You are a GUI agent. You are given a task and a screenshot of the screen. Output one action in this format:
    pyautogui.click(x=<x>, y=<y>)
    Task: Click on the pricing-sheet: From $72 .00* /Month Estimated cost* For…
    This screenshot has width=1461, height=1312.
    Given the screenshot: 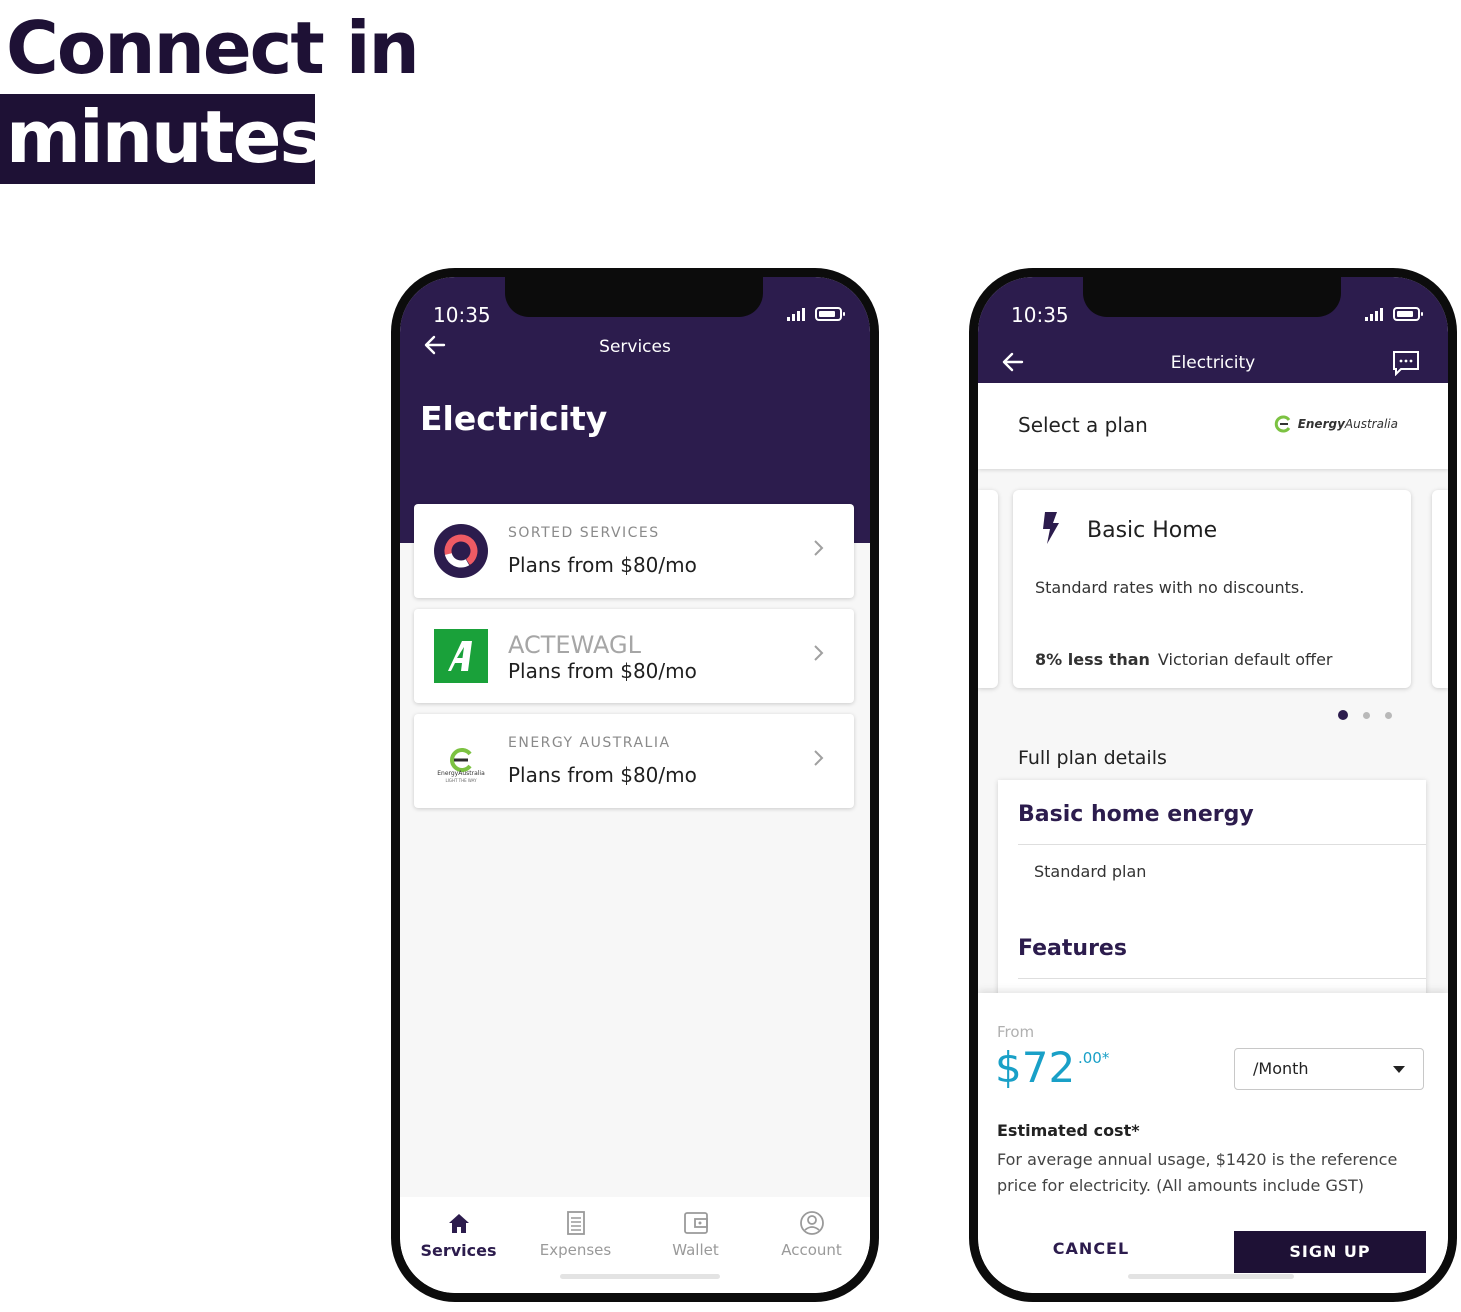 What is the action you would take?
    pyautogui.click(x=1213, y=1143)
    